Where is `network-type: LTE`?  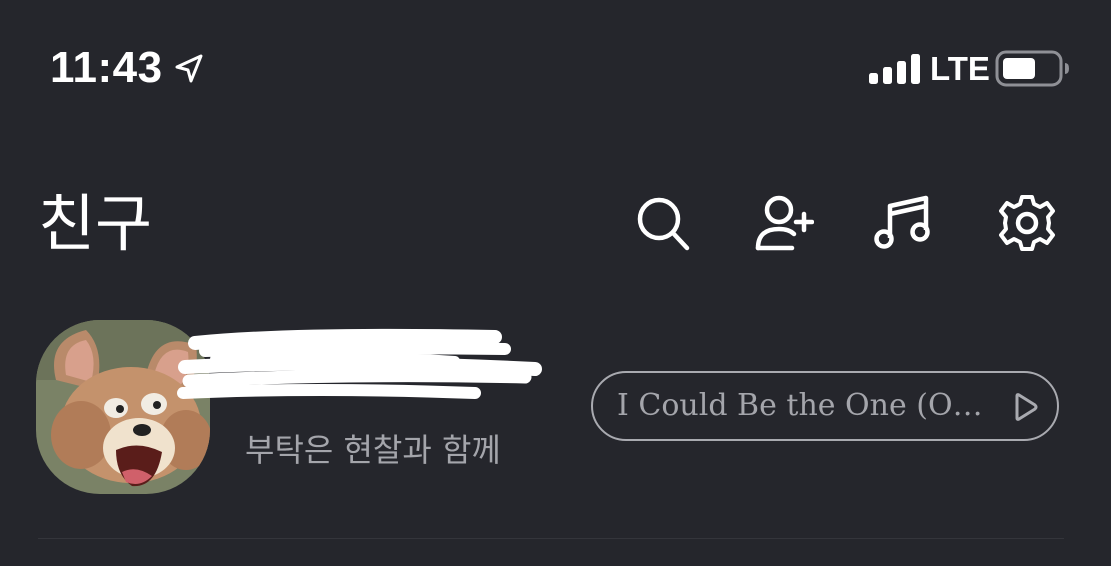 network-type: LTE is located at coordinates (960, 68).